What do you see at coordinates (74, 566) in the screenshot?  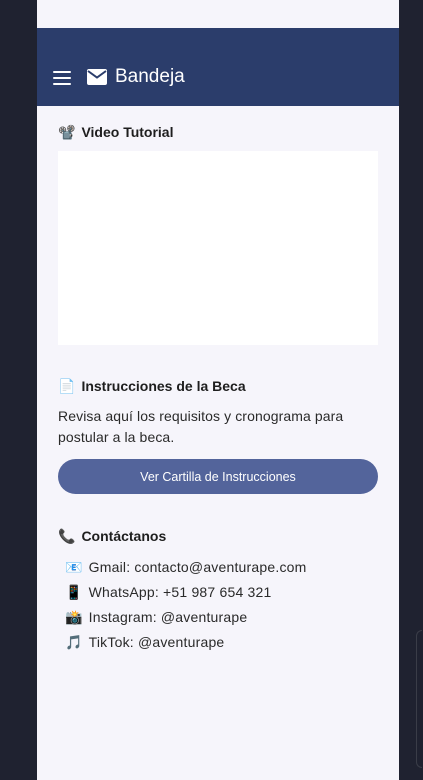 I see `email-icon: 📧` at bounding box center [74, 566].